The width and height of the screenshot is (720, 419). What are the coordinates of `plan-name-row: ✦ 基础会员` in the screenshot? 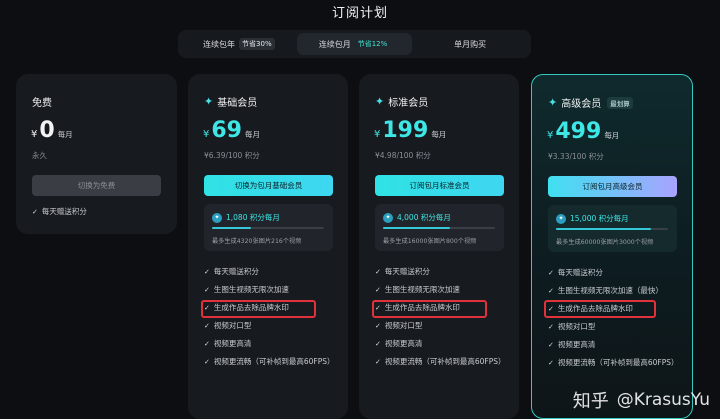 It's located at (230, 101).